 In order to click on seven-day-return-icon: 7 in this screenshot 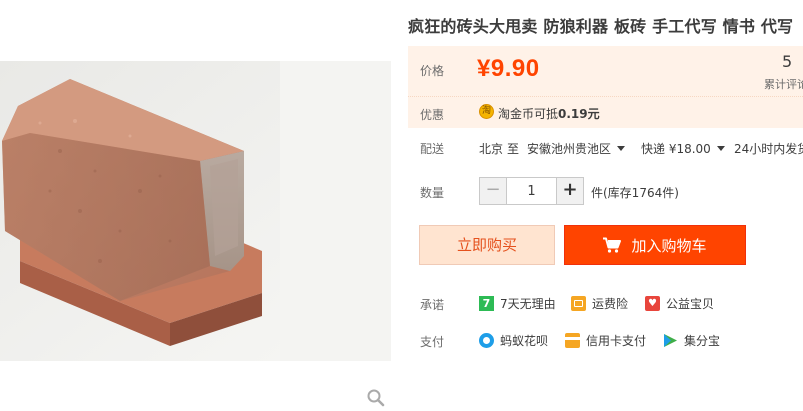, I will do `click(486, 303)`.